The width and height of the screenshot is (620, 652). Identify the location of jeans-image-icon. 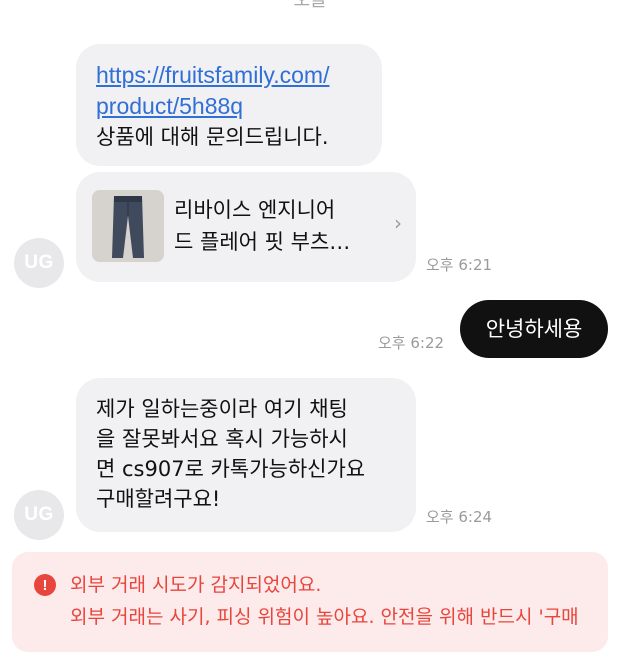
(128, 226).